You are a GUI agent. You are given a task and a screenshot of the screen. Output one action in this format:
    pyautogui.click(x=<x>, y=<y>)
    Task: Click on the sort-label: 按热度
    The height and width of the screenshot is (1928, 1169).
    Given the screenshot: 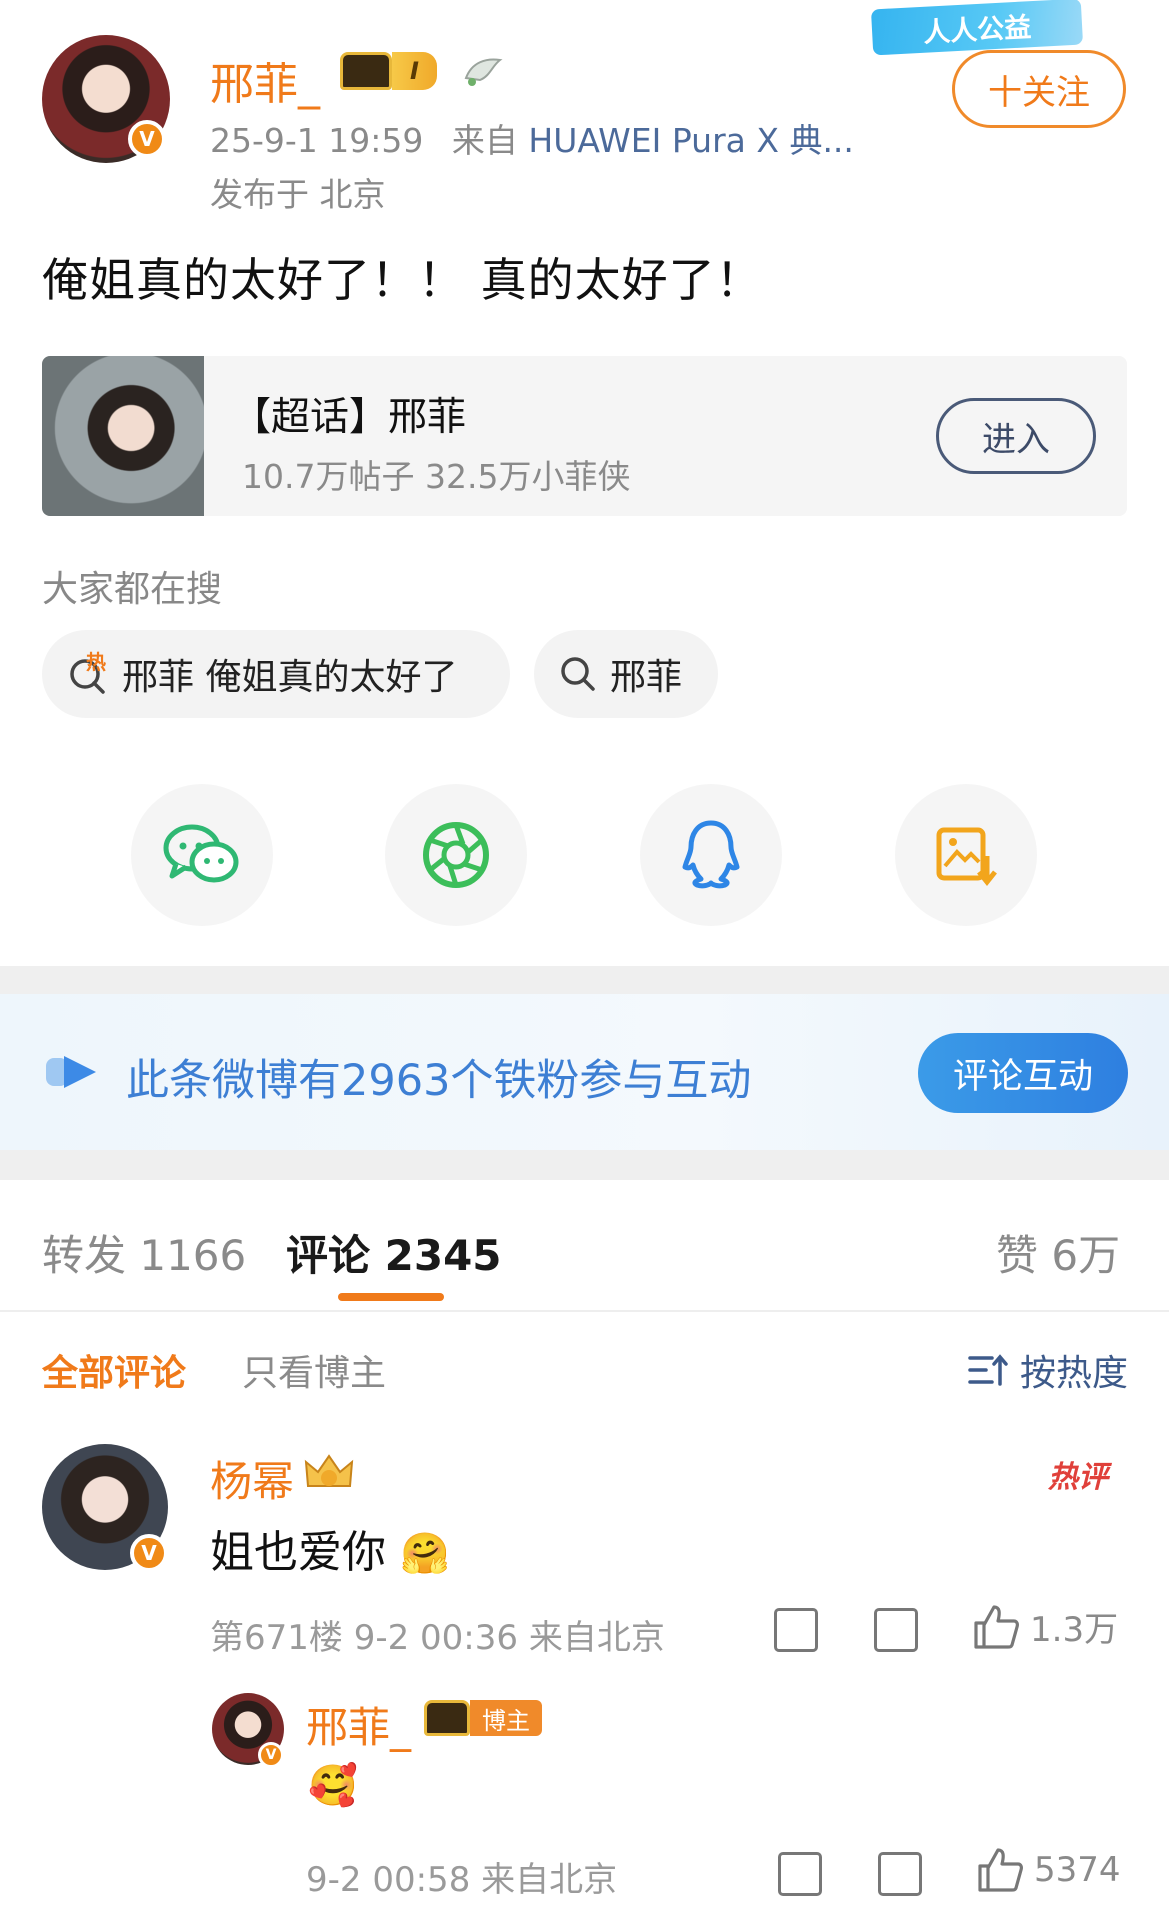 What is the action you would take?
    pyautogui.click(x=1074, y=1373)
    